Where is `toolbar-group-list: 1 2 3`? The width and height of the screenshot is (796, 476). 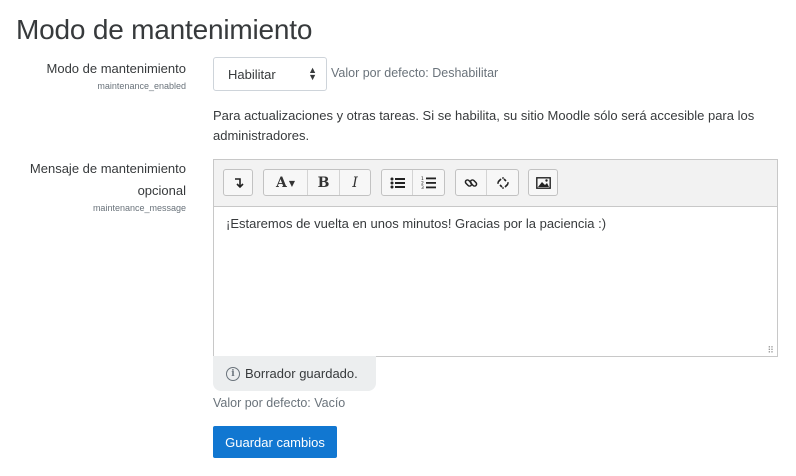 toolbar-group-list: 1 2 3 is located at coordinates (413, 182).